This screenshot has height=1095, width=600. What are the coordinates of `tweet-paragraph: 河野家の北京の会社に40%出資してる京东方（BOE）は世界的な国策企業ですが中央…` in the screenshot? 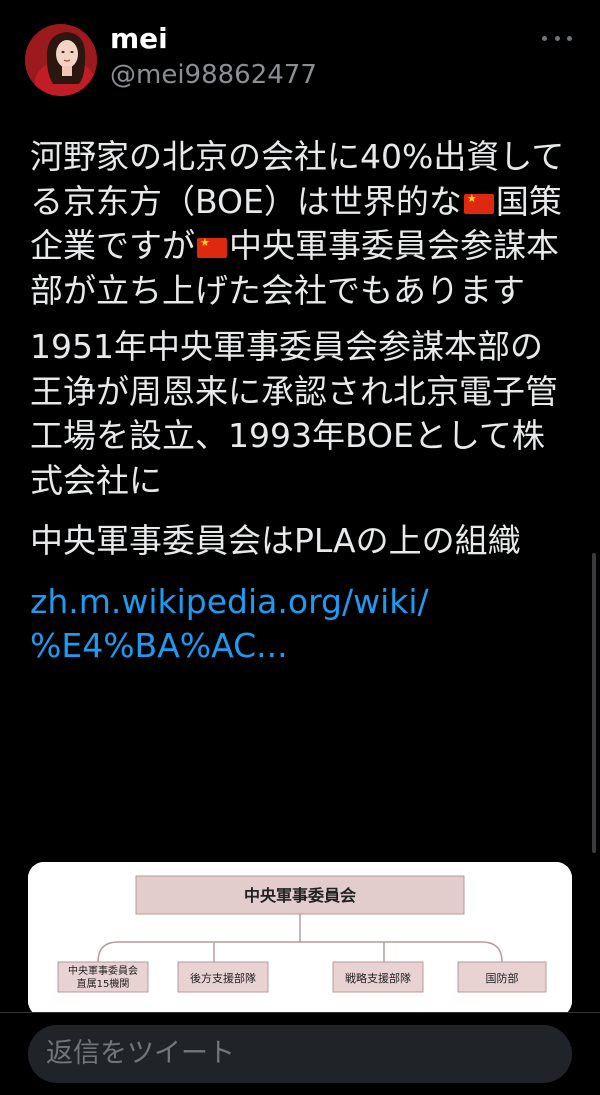 It's located at (302, 224).